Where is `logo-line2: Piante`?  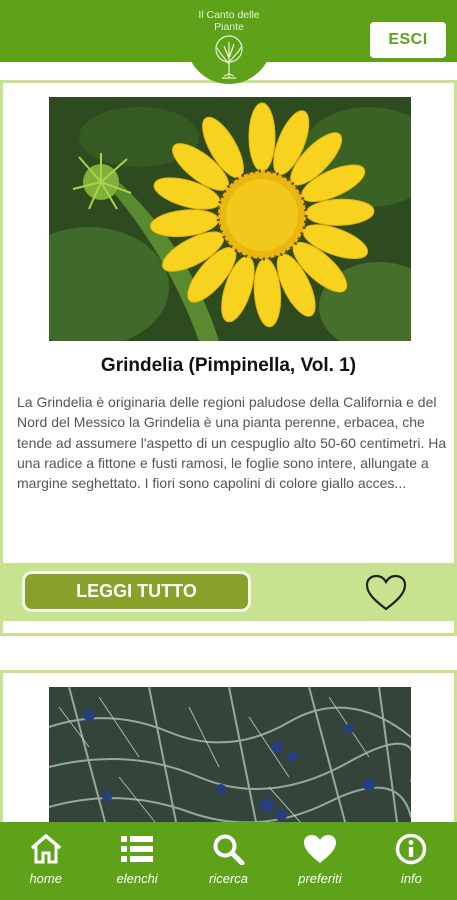
logo-line2: Piante is located at coordinates (229, 27).